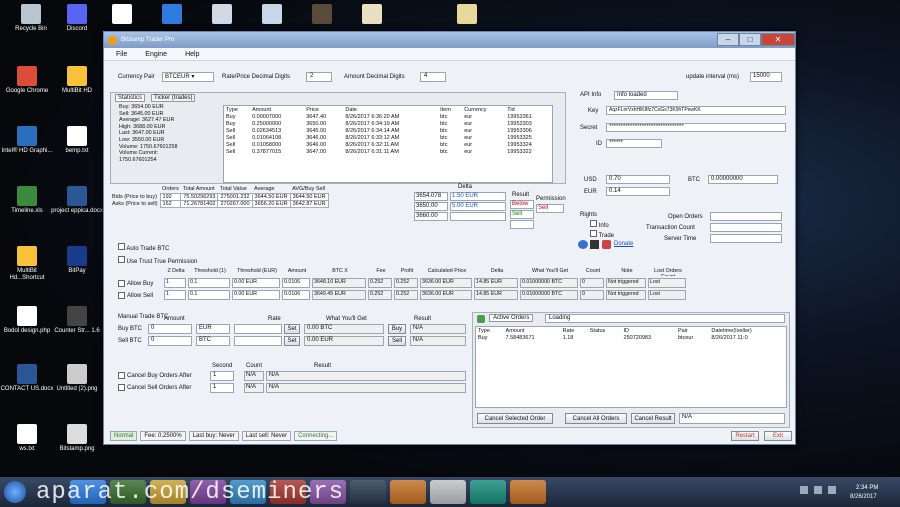 The image size is (900, 507). What do you see at coordinates (27, 378) in the screenshot?
I see `desktop-icon: CONTACT US.docx` at bounding box center [27, 378].